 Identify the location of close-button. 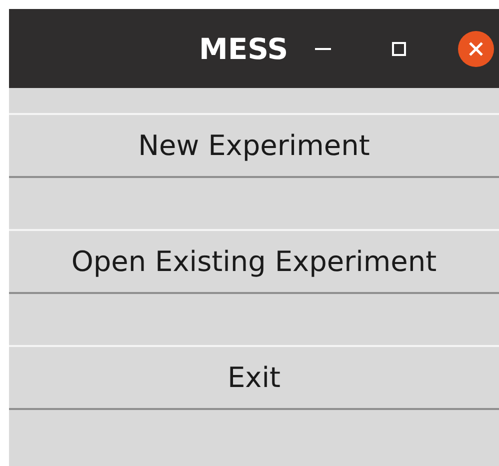
(476, 48).